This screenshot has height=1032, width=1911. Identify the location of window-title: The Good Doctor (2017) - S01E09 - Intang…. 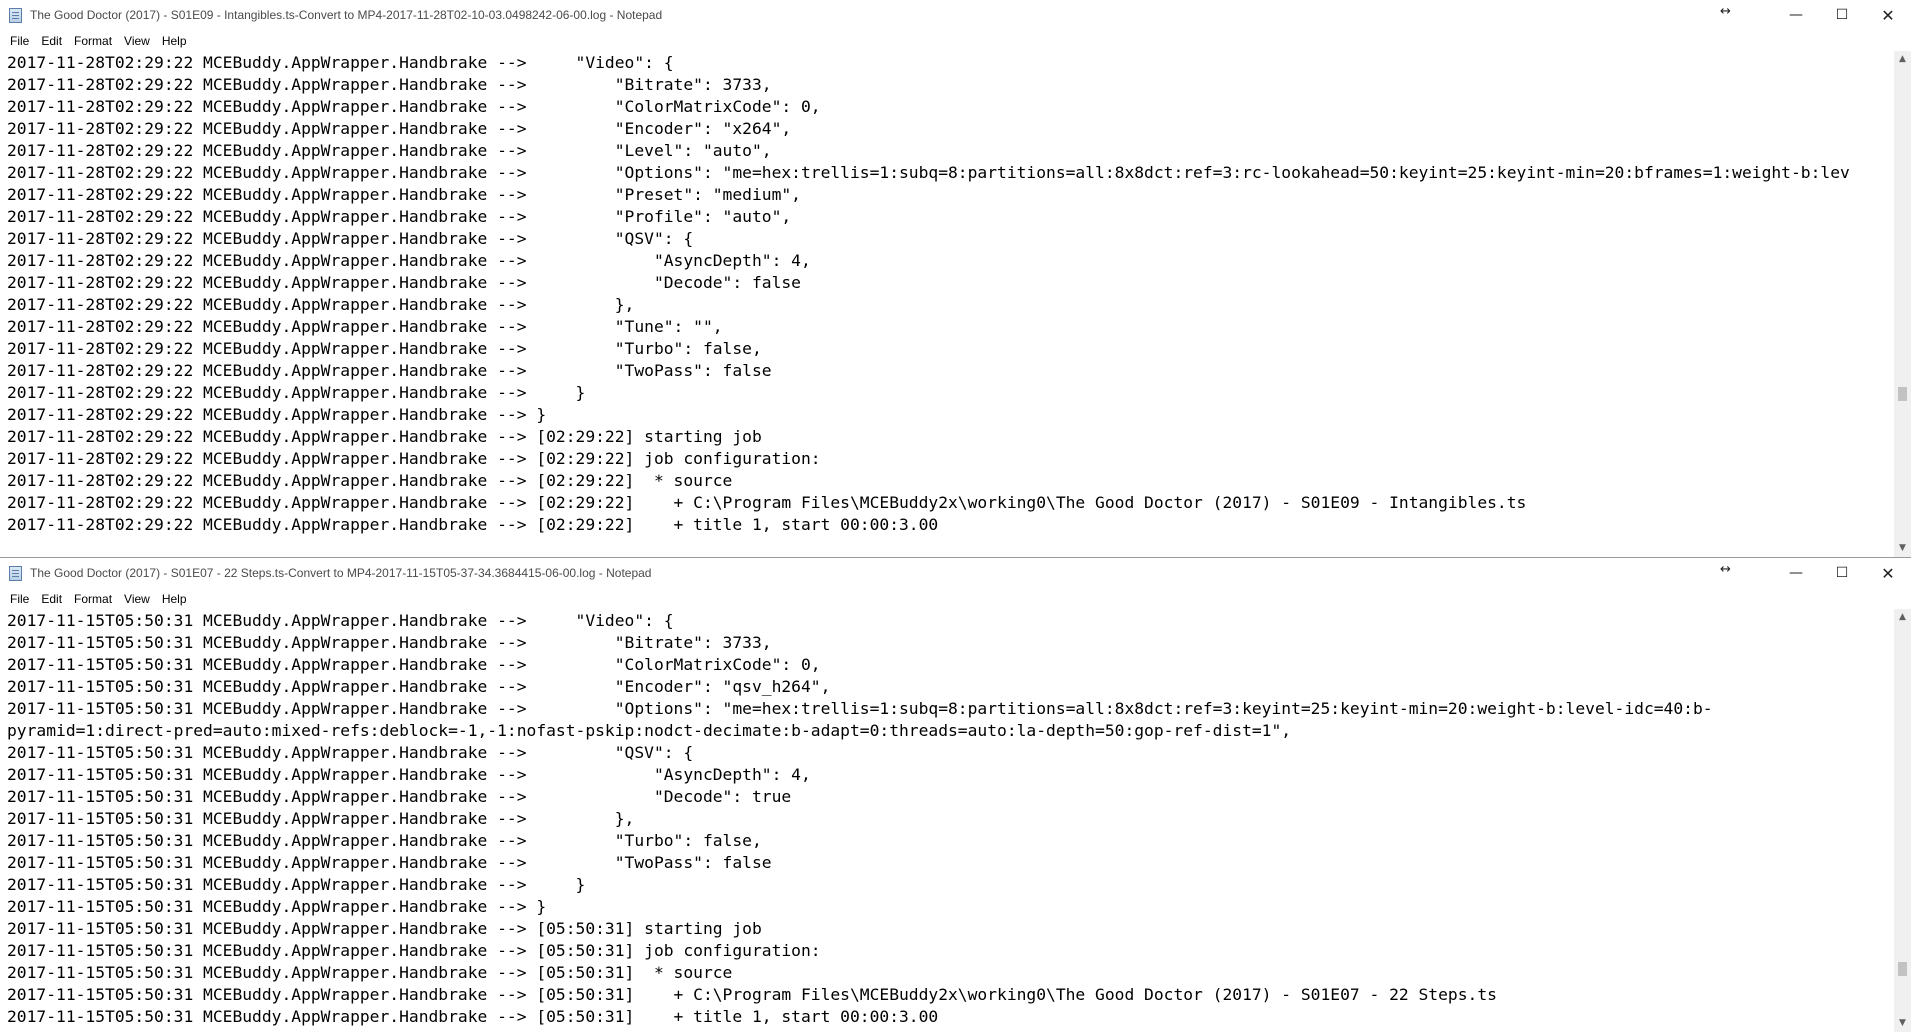
(346, 15).